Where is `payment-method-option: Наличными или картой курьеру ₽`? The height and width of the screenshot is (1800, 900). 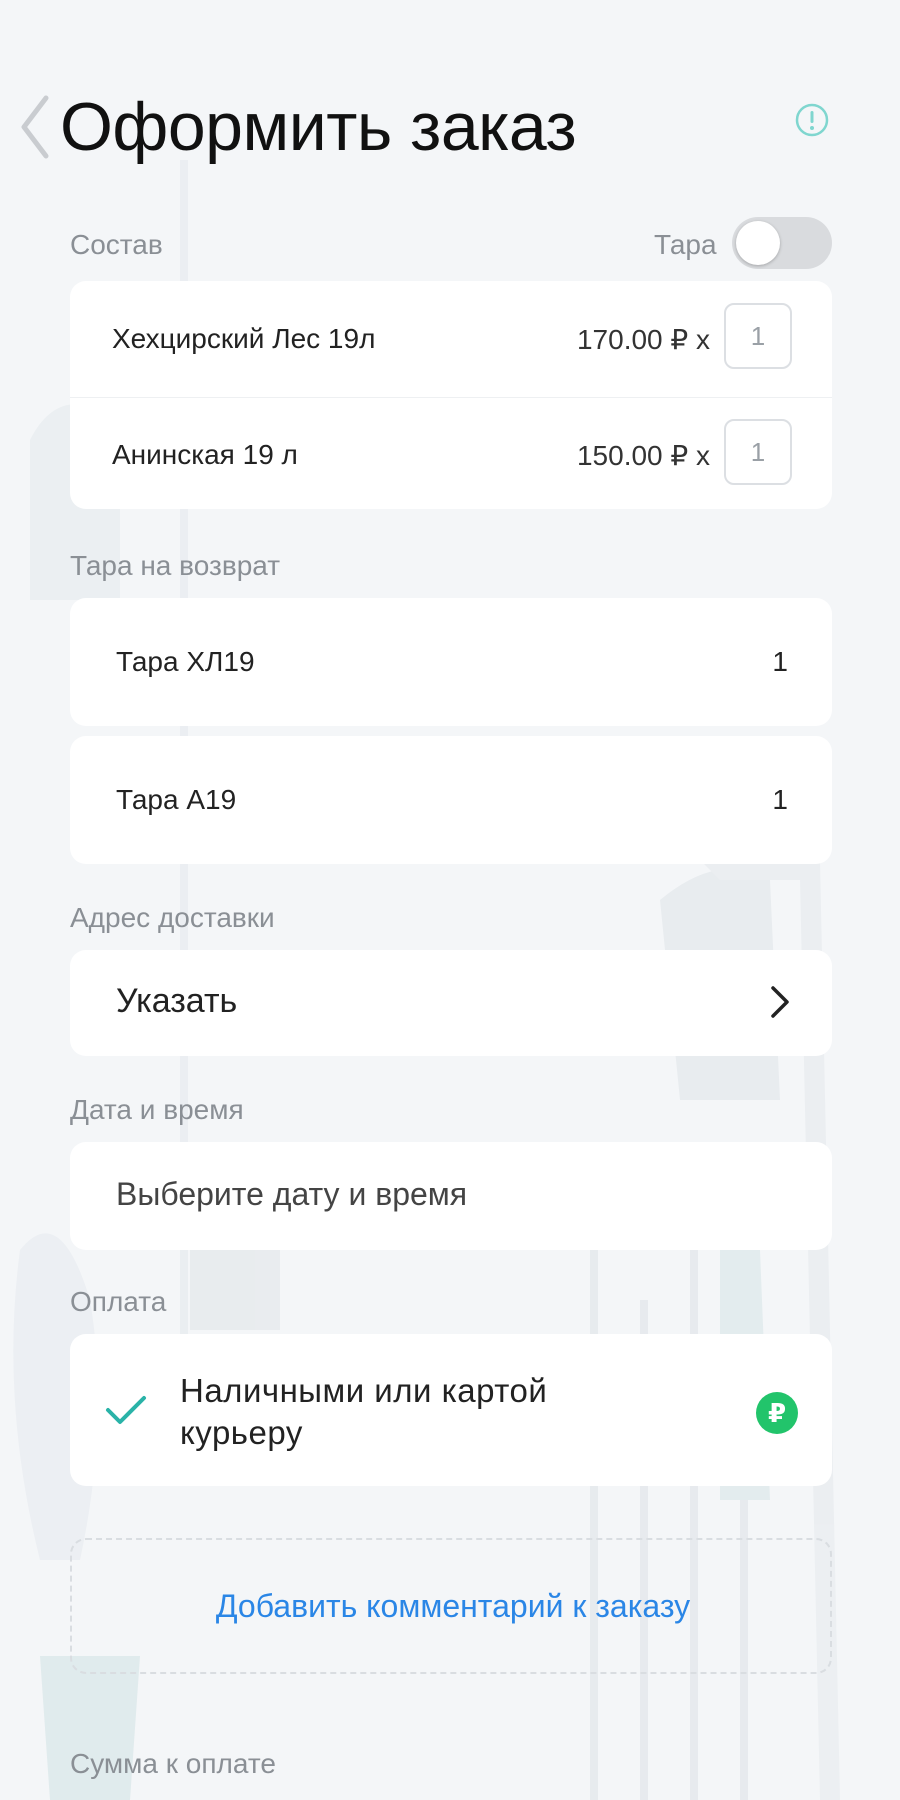
payment-method-option: Наличными или картой курьеру ₽ is located at coordinates (451, 1410).